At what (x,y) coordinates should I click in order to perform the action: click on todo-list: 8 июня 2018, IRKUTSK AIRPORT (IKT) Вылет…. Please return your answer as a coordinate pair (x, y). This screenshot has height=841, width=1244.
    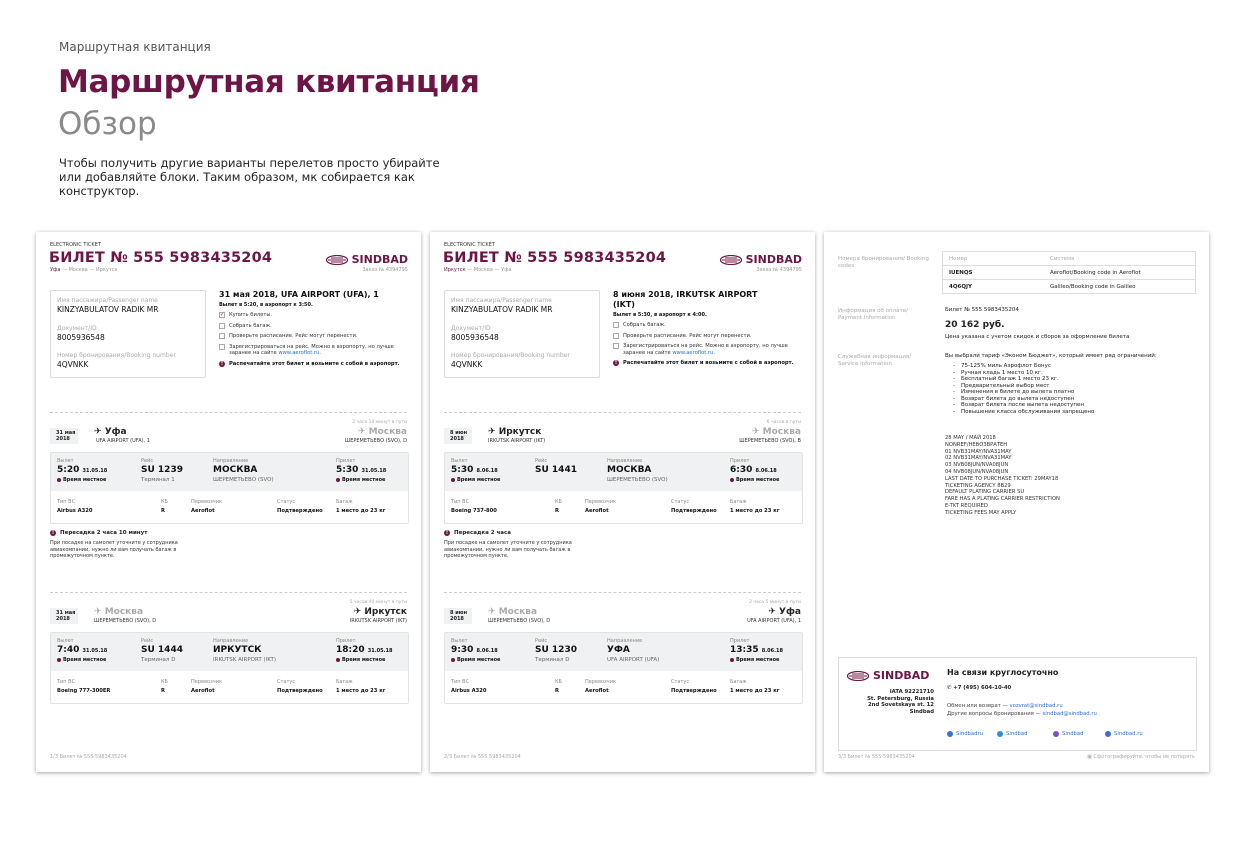
    Looking at the image, I should click on (708, 328).